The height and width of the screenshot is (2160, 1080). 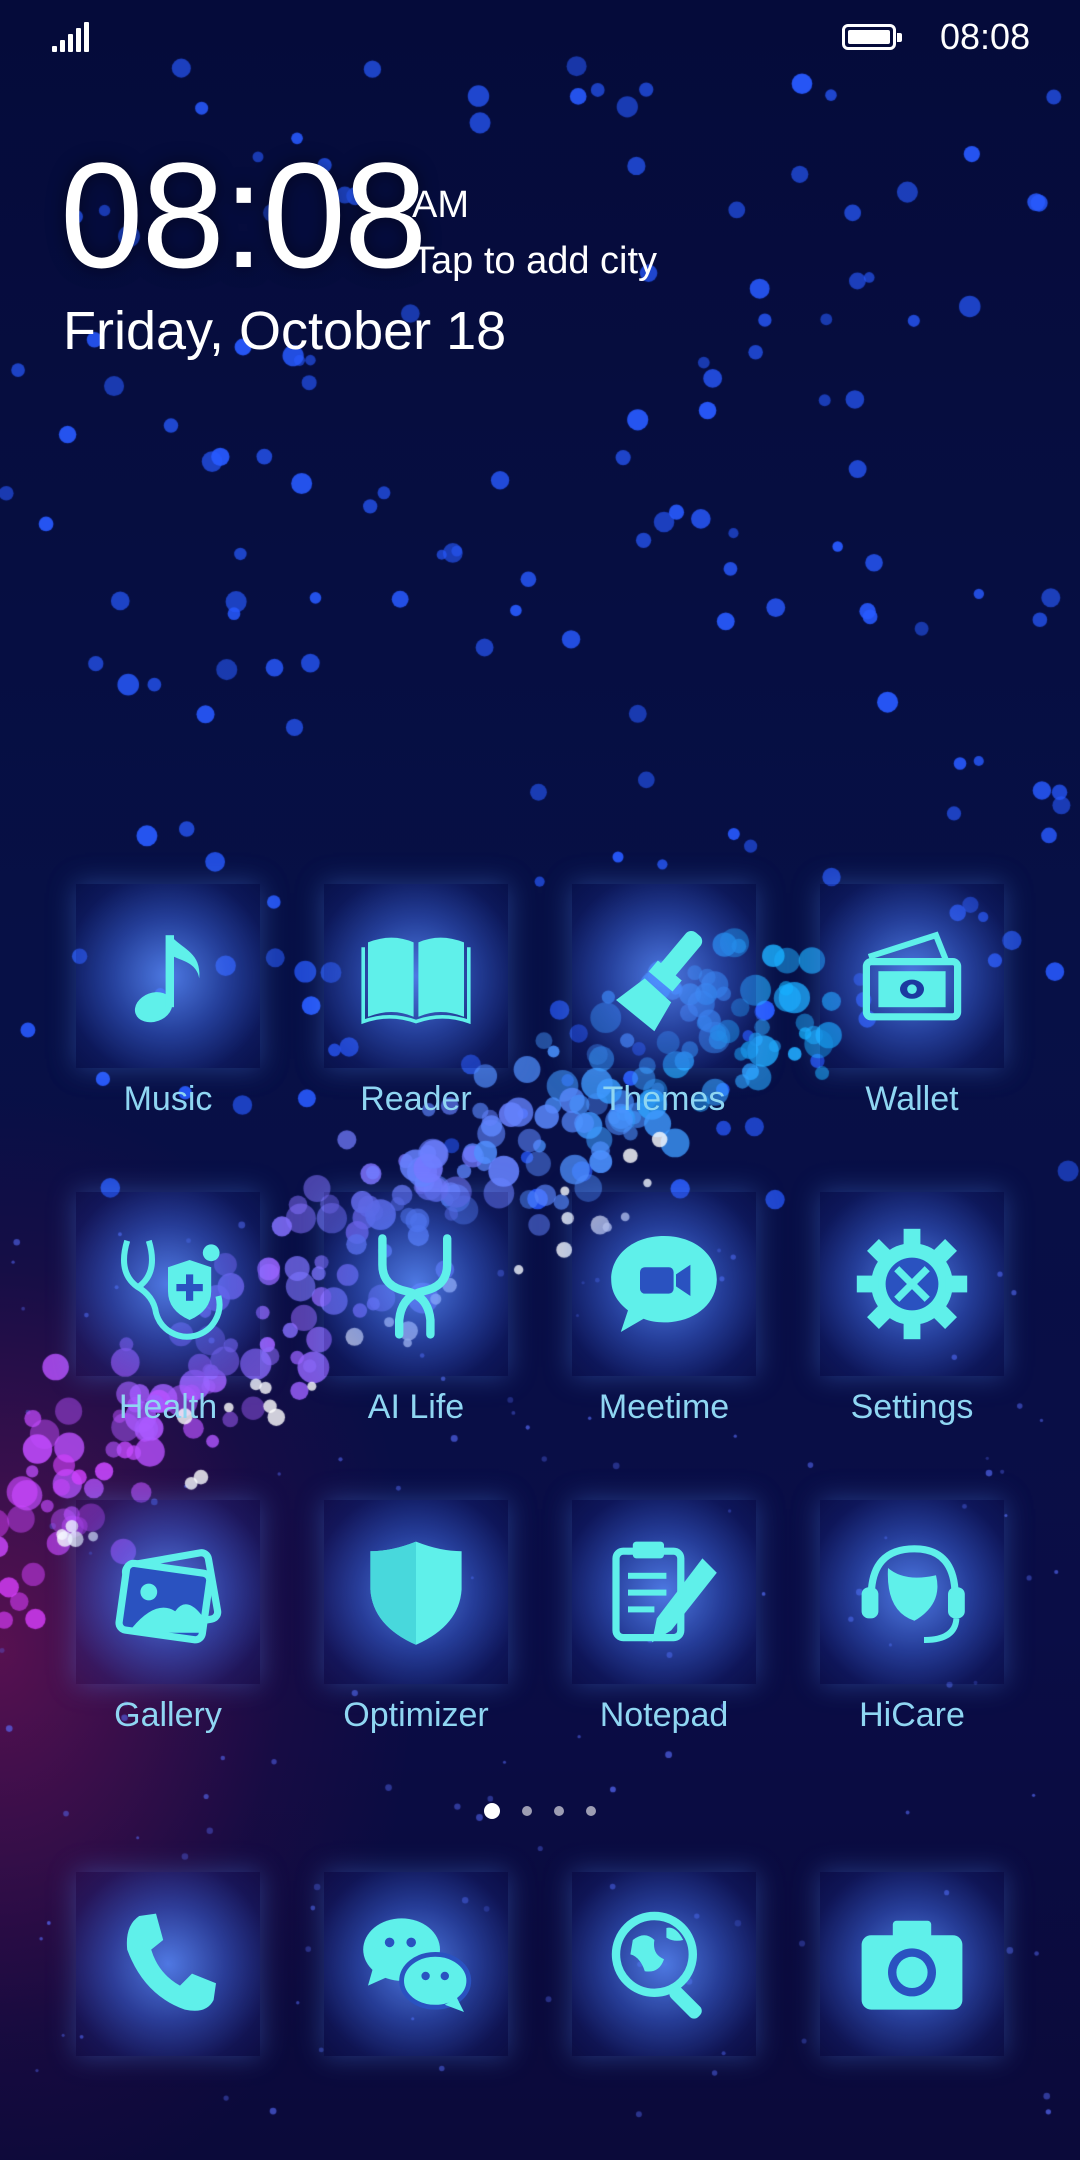 I want to click on page-dot-active, so click(x=492, y=1811).